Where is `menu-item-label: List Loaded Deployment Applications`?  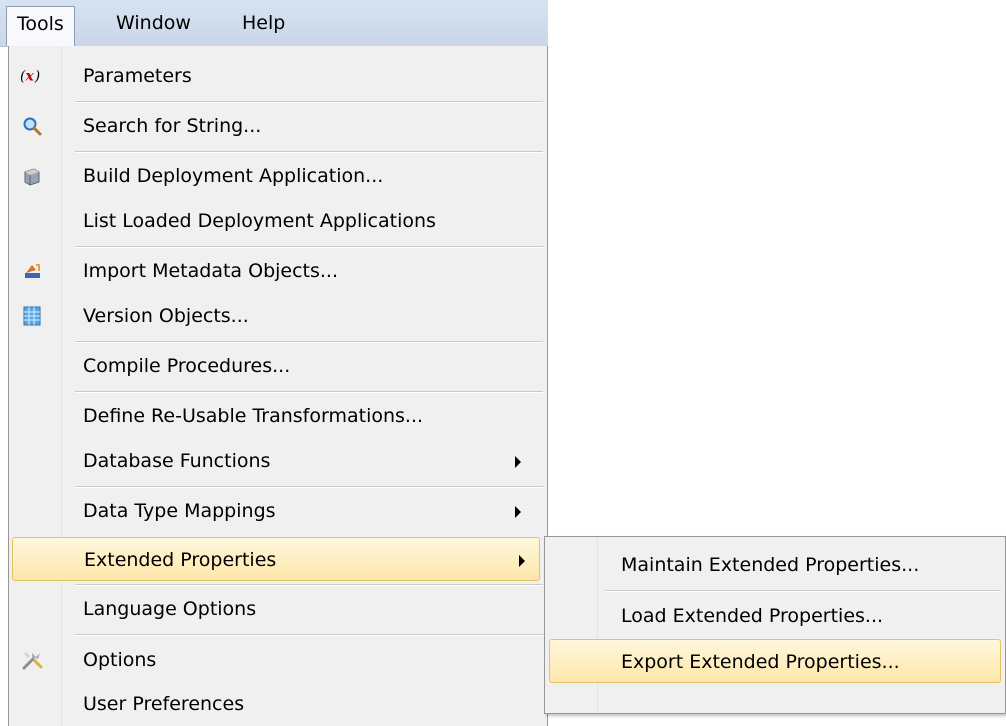 menu-item-label: List Loaded Deployment Applications is located at coordinates (259, 221).